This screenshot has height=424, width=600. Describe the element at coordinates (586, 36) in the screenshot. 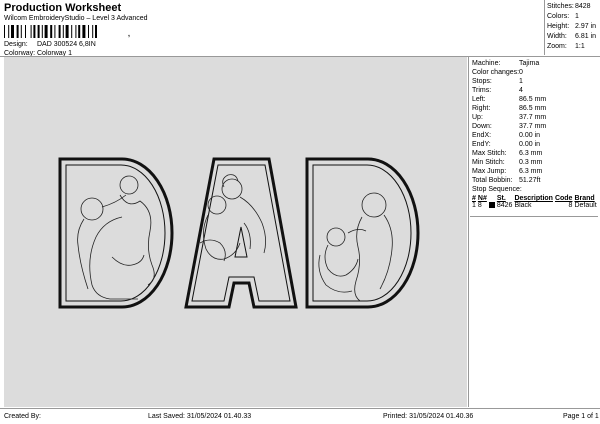

I see `width-value: 6.81 in` at that location.